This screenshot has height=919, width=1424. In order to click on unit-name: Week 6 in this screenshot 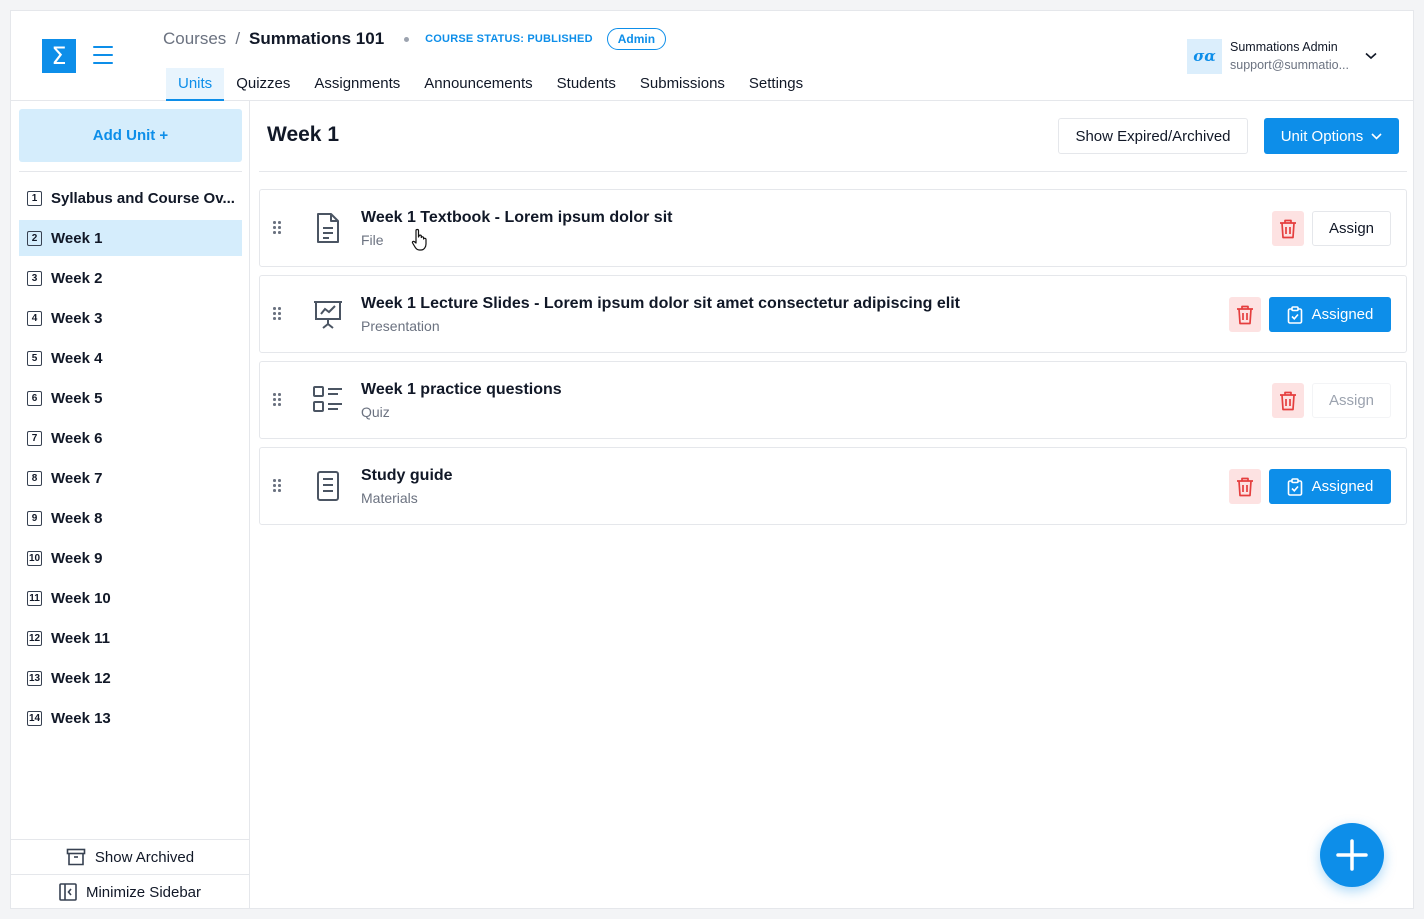, I will do `click(77, 438)`.